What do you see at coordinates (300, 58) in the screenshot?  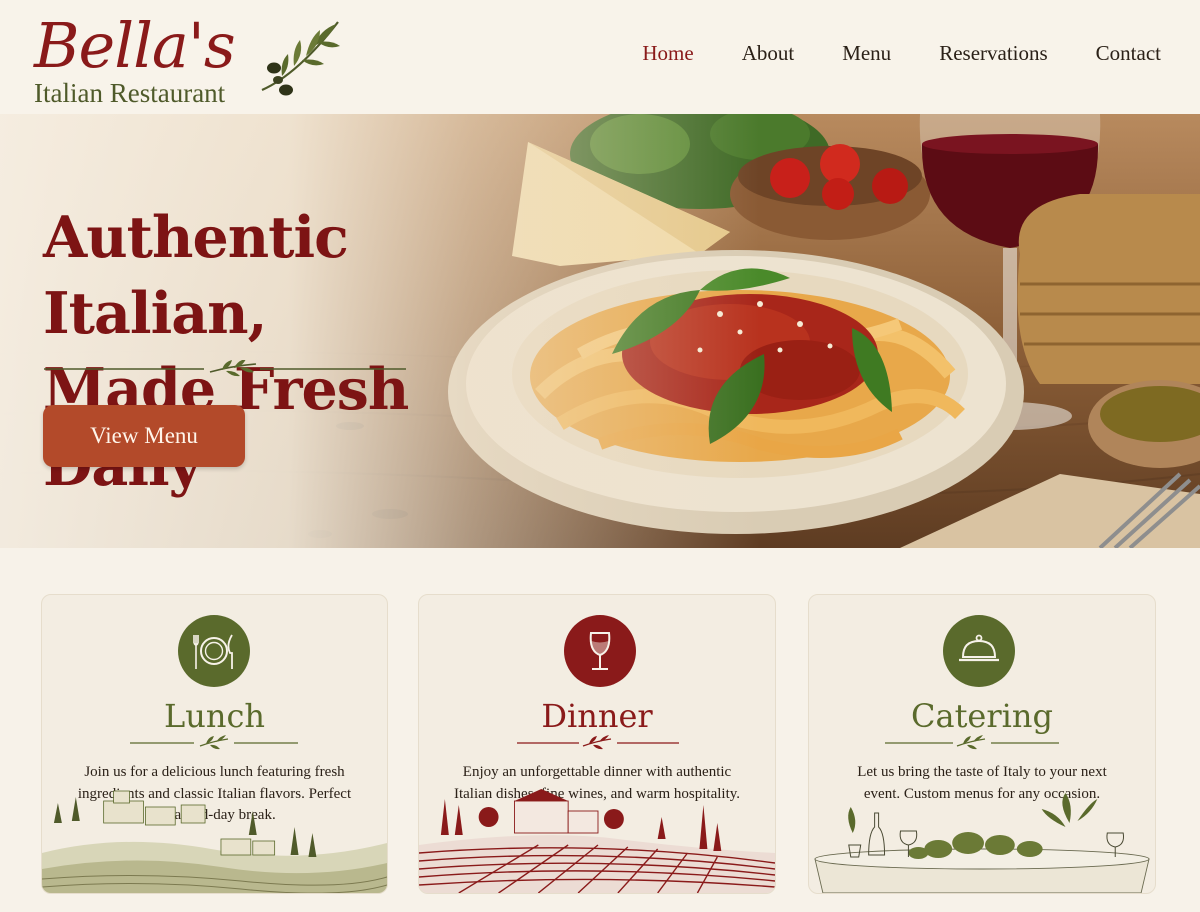 I see `olive-branch-icon` at bounding box center [300, 58].